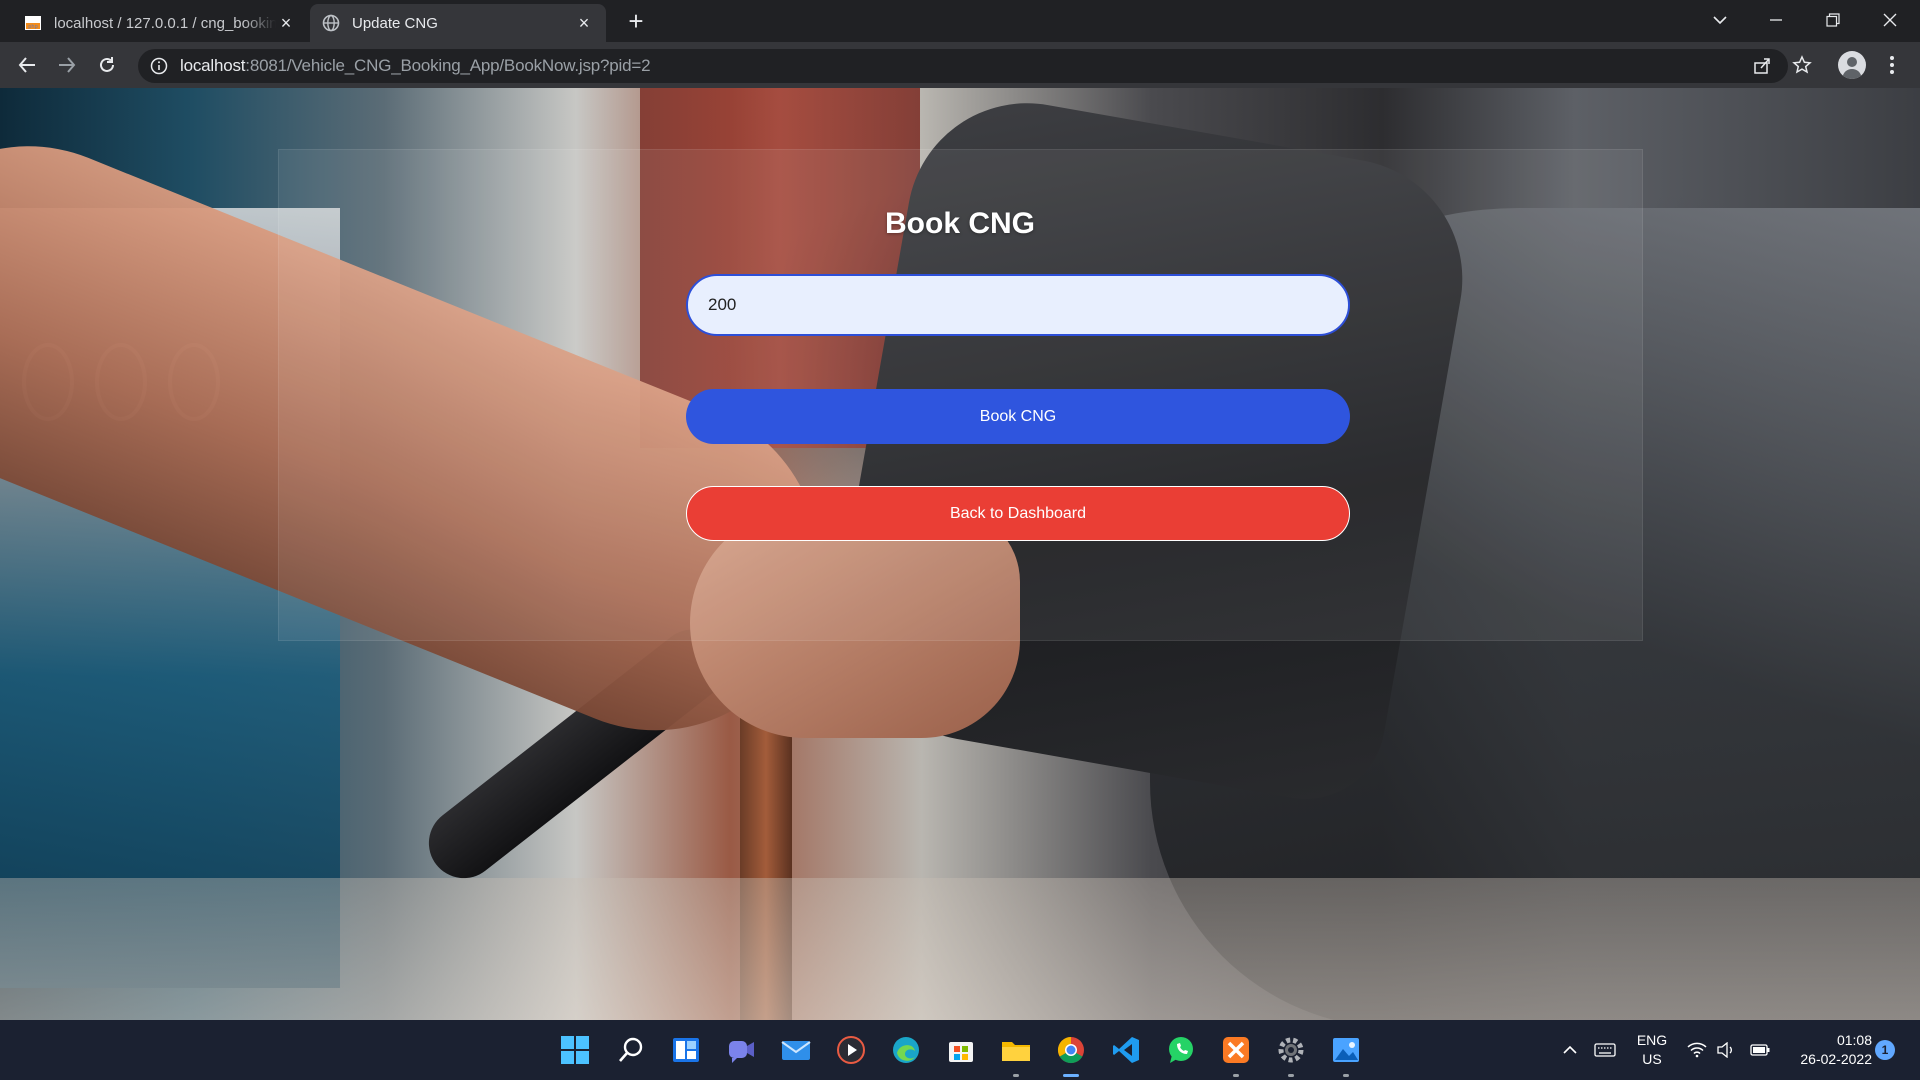 The image size is (1920, 1080). Describe the element at coordinates (1018, 416) in the screenshot. I see `book-cng-button: Book CNG` at that location.